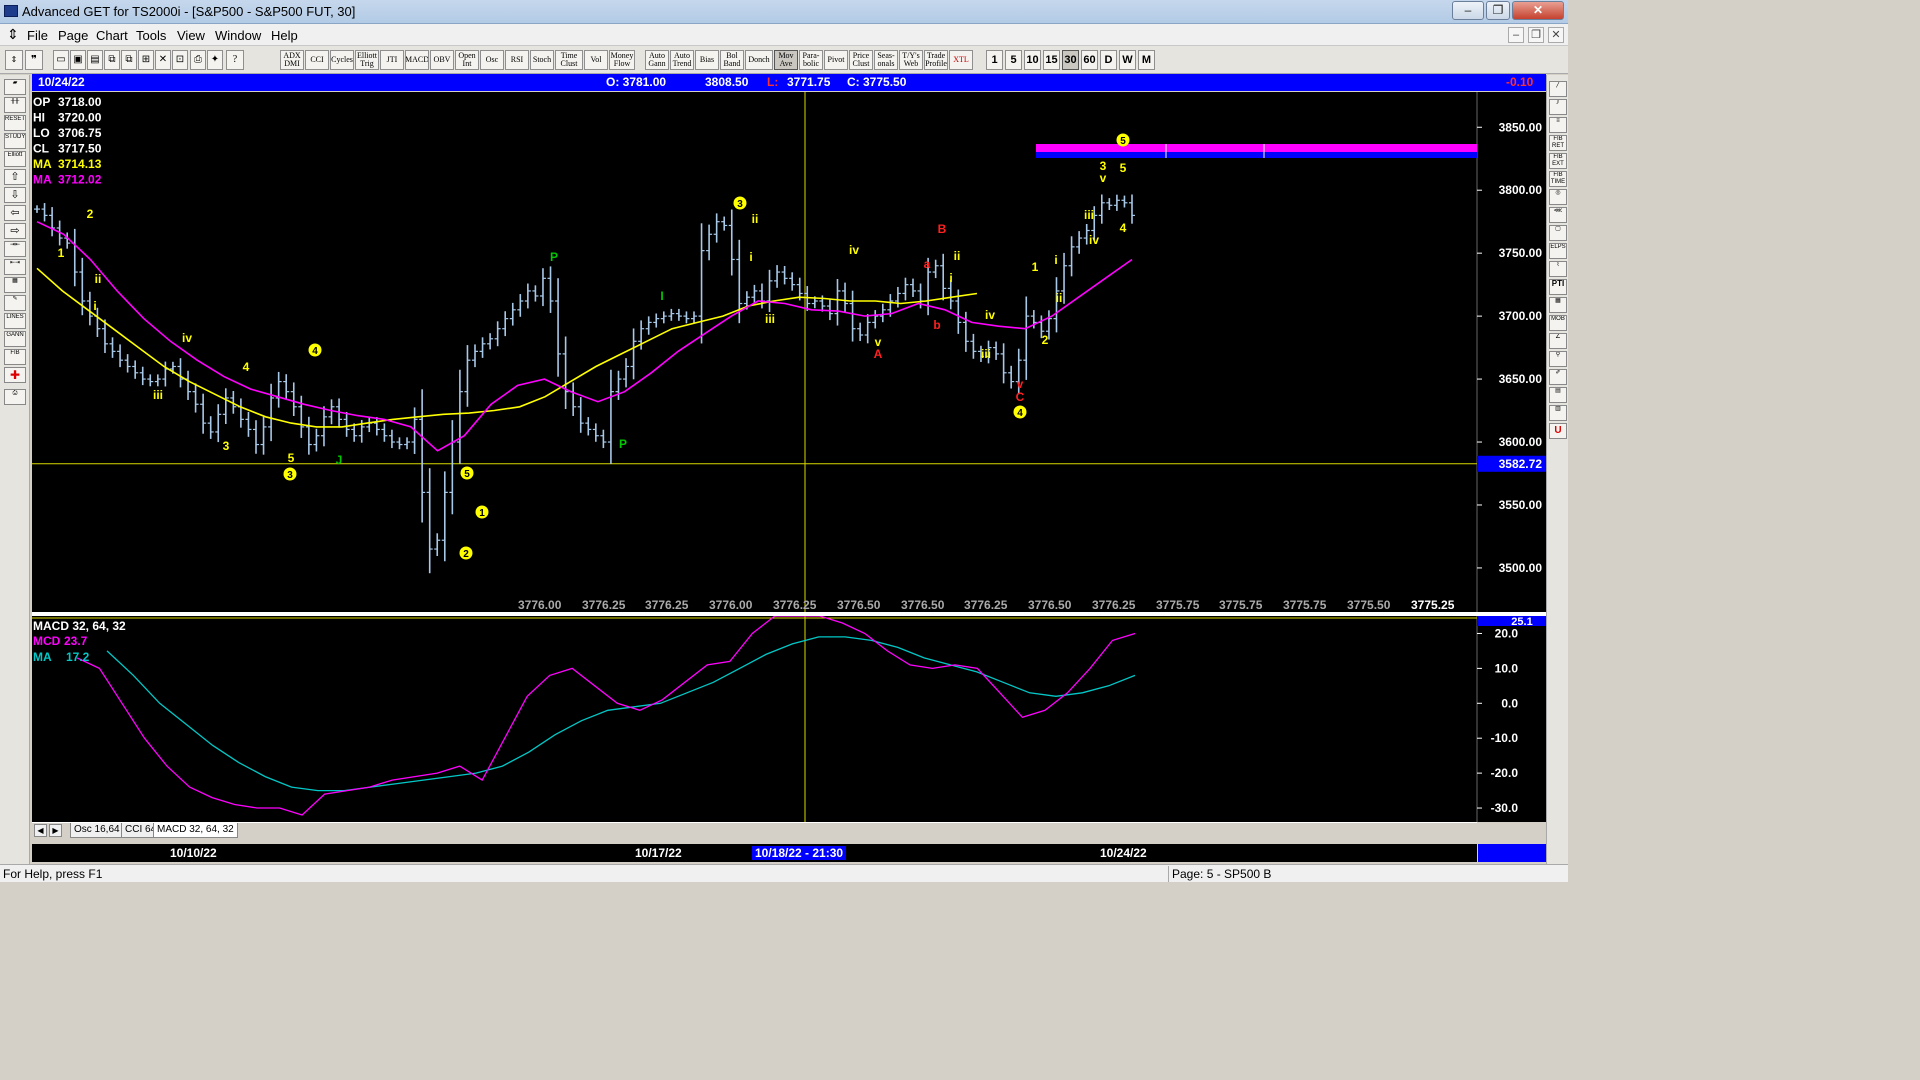 The height and width of the screenshot is (1080, 1920). What do you see at coordinates (151, 35) in the screenshot?
I see `menu-tools: Tools` at bounding box center [151, 35].